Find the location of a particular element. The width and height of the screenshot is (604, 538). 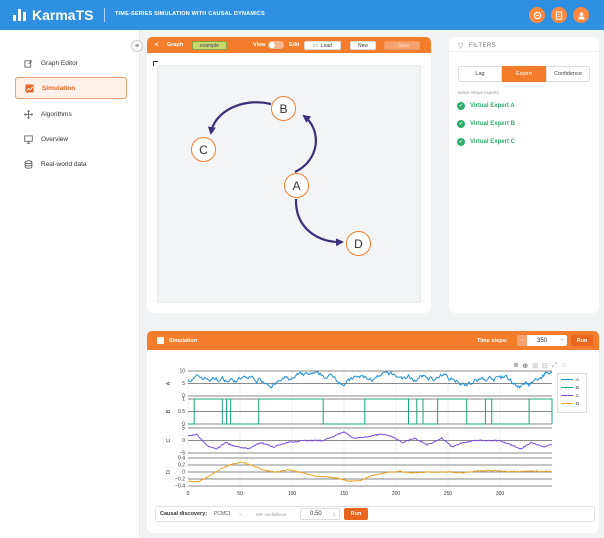

y-tick-label: 10 is located at coordinates (182, 372).